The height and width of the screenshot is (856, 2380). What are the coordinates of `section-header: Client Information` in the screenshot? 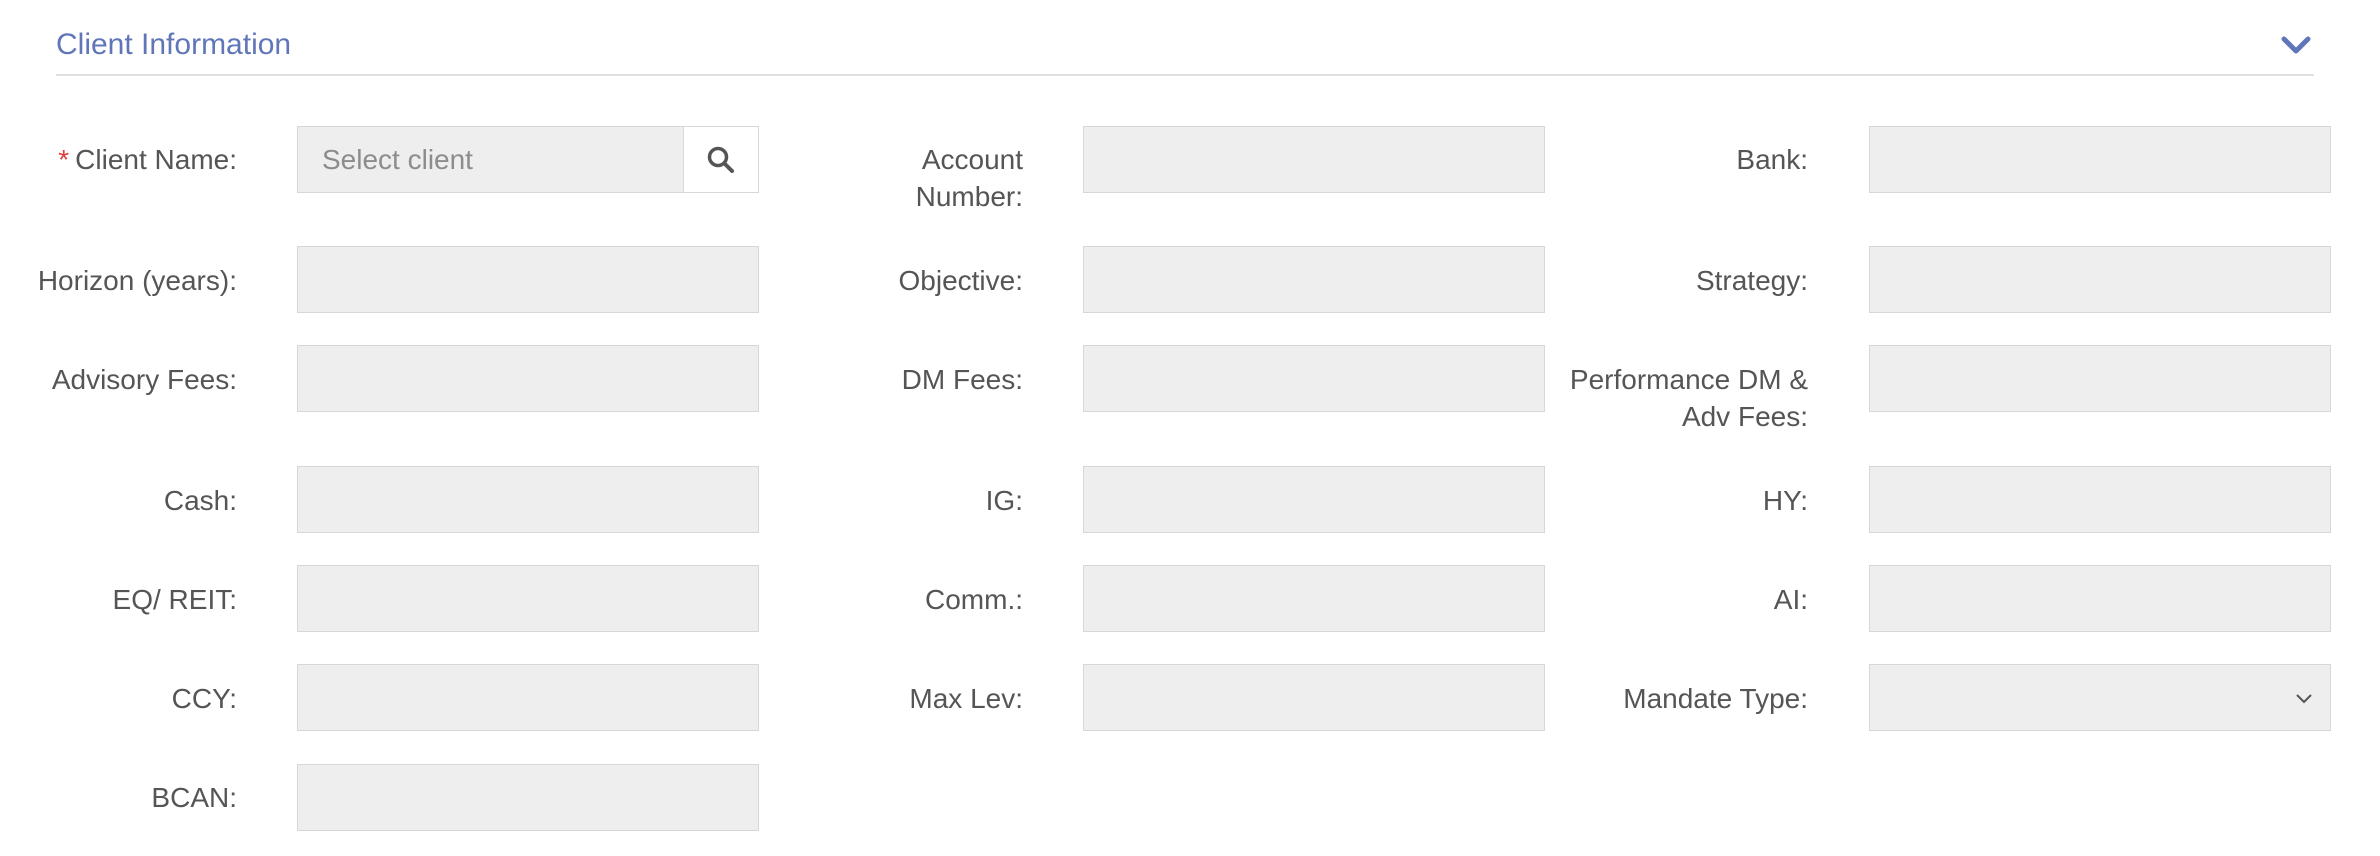 It's located at (1185, 48).